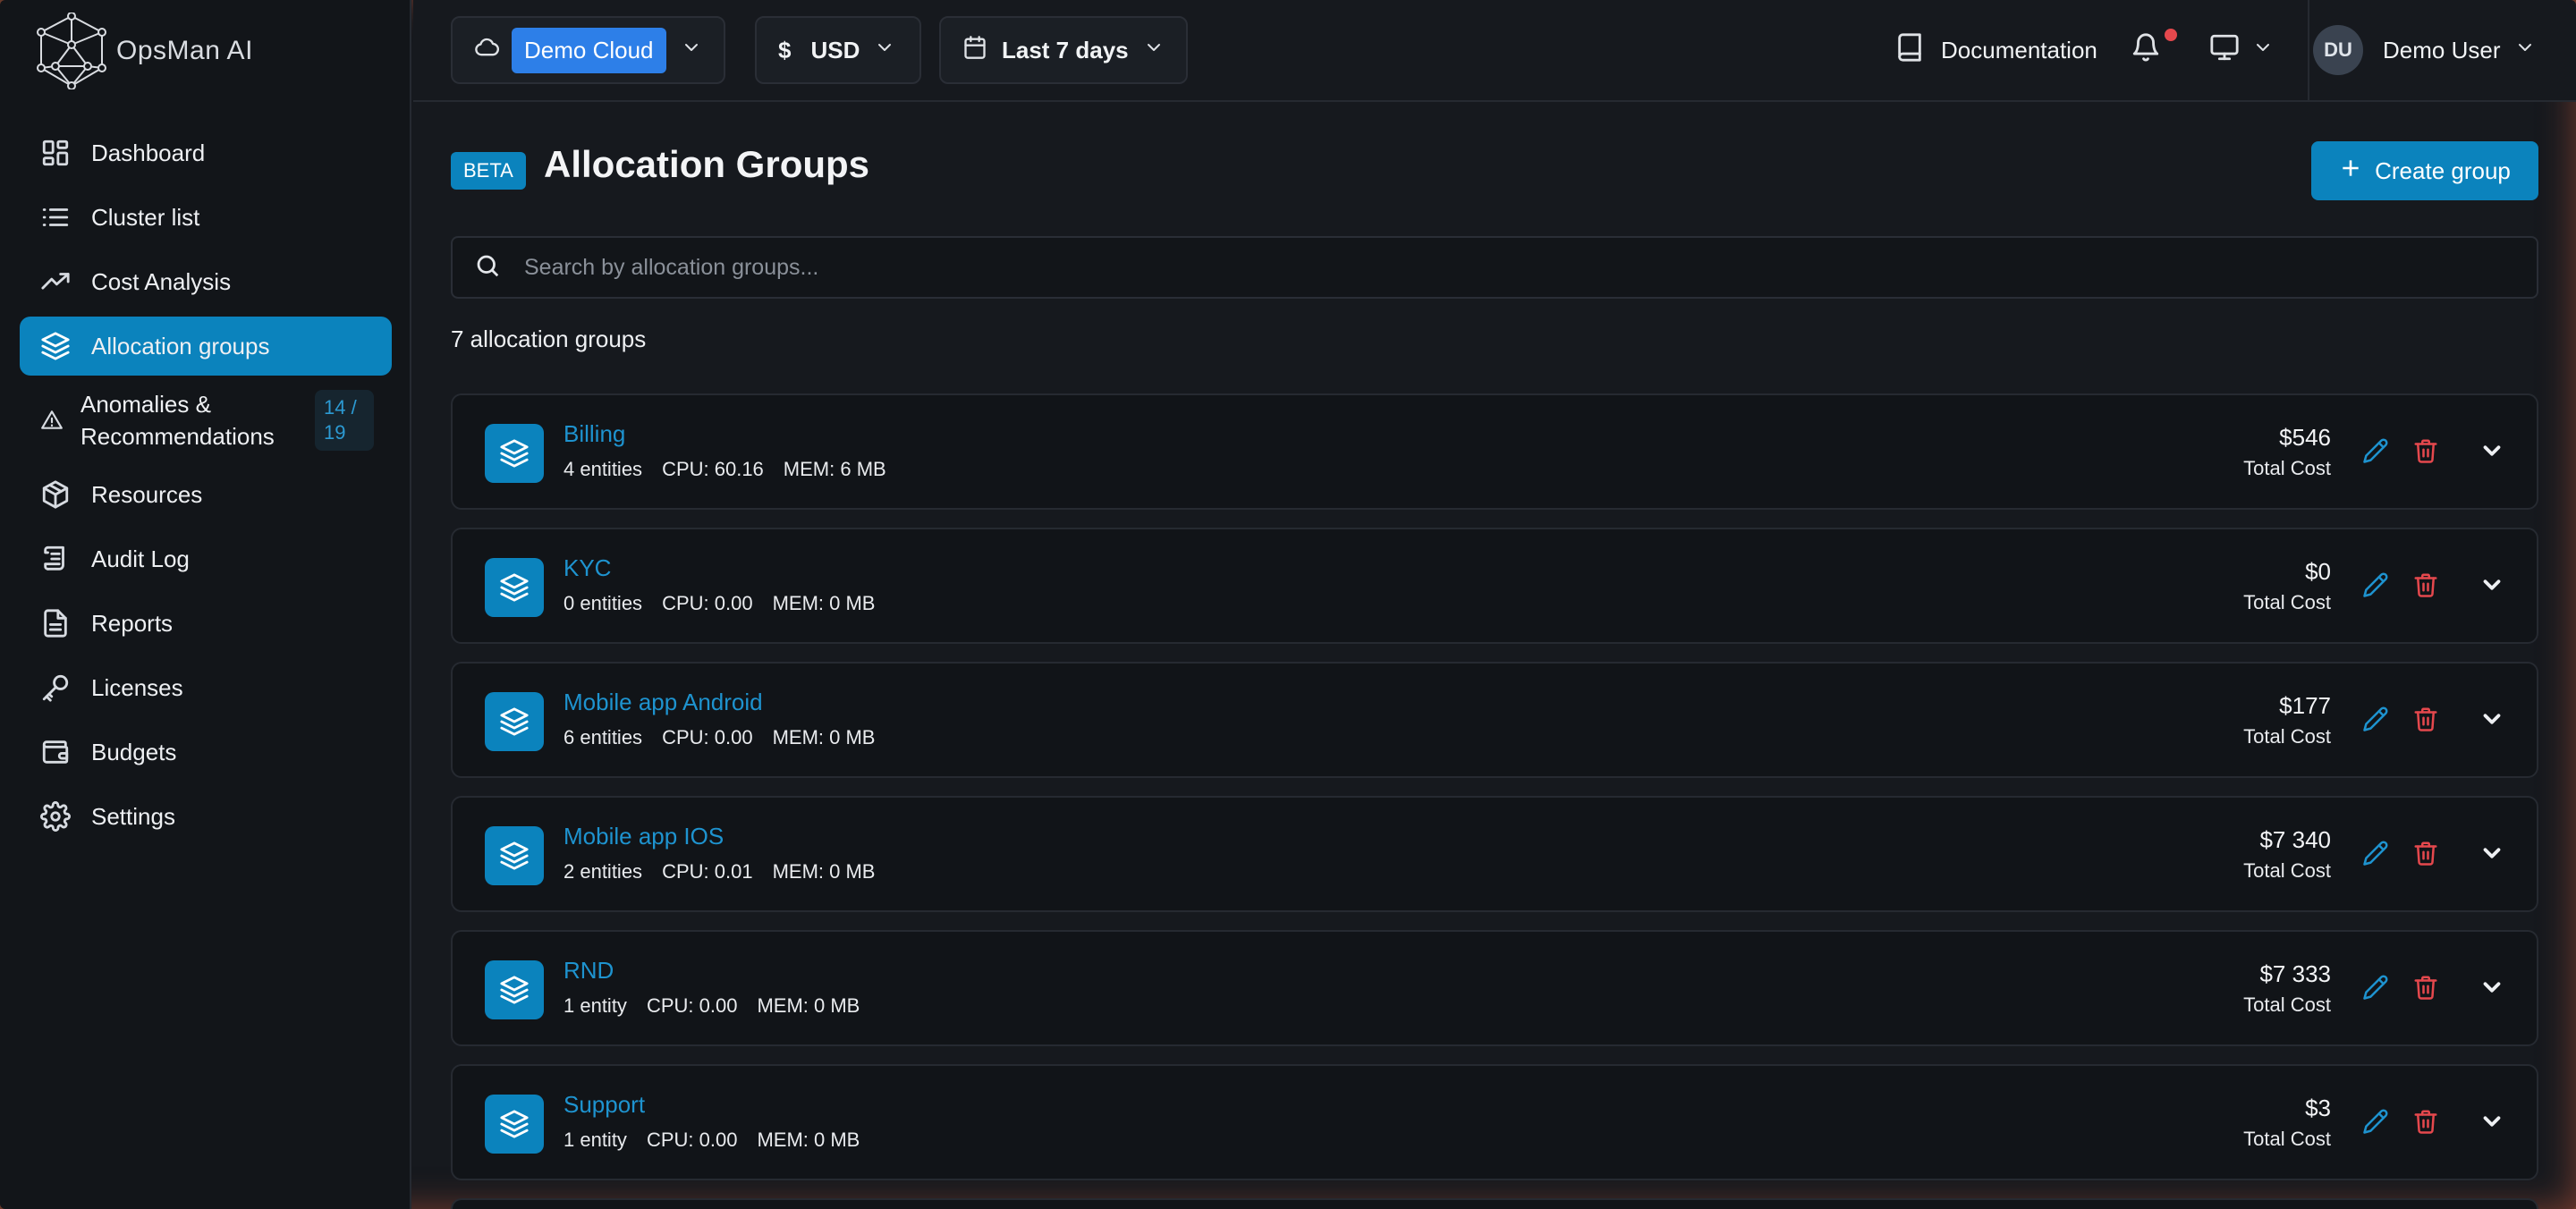 The width and height of the screenshot is (2576, 1209). What do you see at coordinates (344, 420) in the screenshot?
I see `anomalies-count-badge: 14 / 19` at bounding box center [344, 420].